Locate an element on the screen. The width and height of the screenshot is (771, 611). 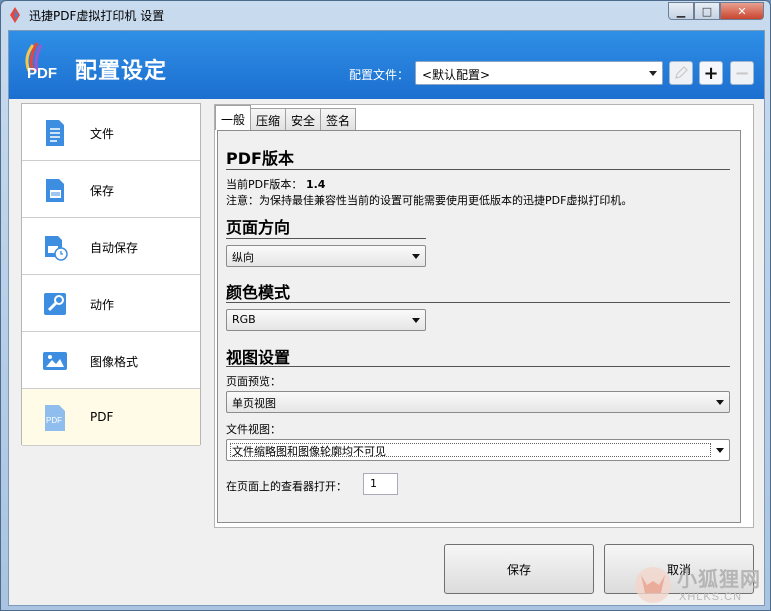
pdf-icon: PDF is located at coordinates (55, 418).